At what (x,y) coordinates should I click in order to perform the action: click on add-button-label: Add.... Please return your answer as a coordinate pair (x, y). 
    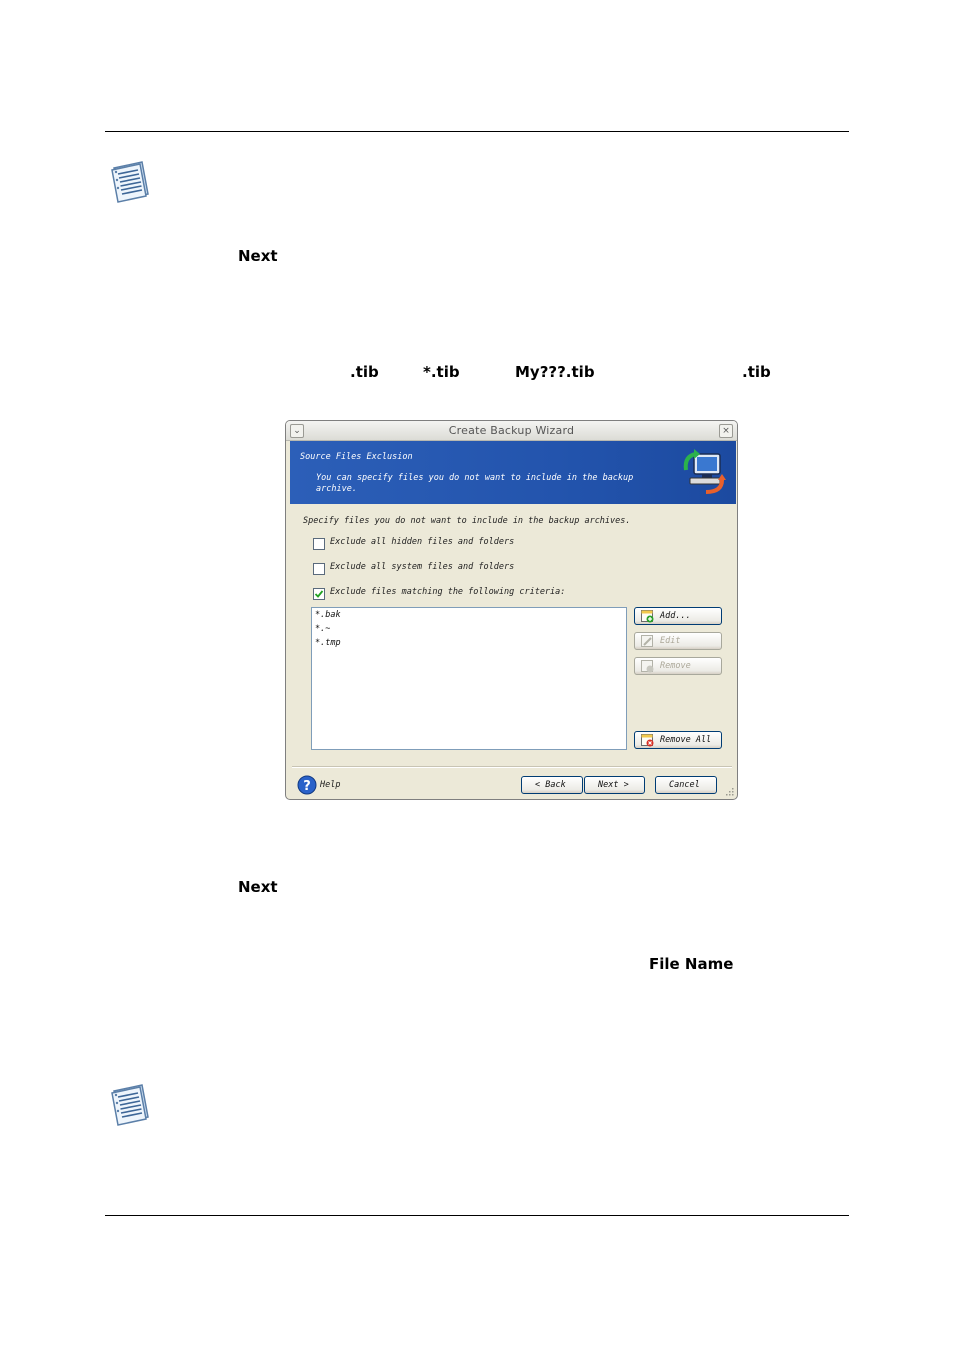
    Looking at the image, I should click on (675, 616).